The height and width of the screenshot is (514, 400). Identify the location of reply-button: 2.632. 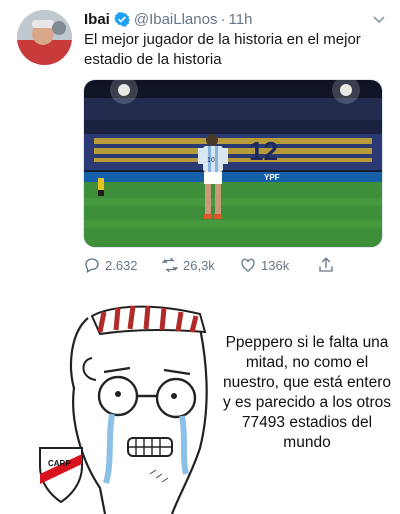
(110, 265).